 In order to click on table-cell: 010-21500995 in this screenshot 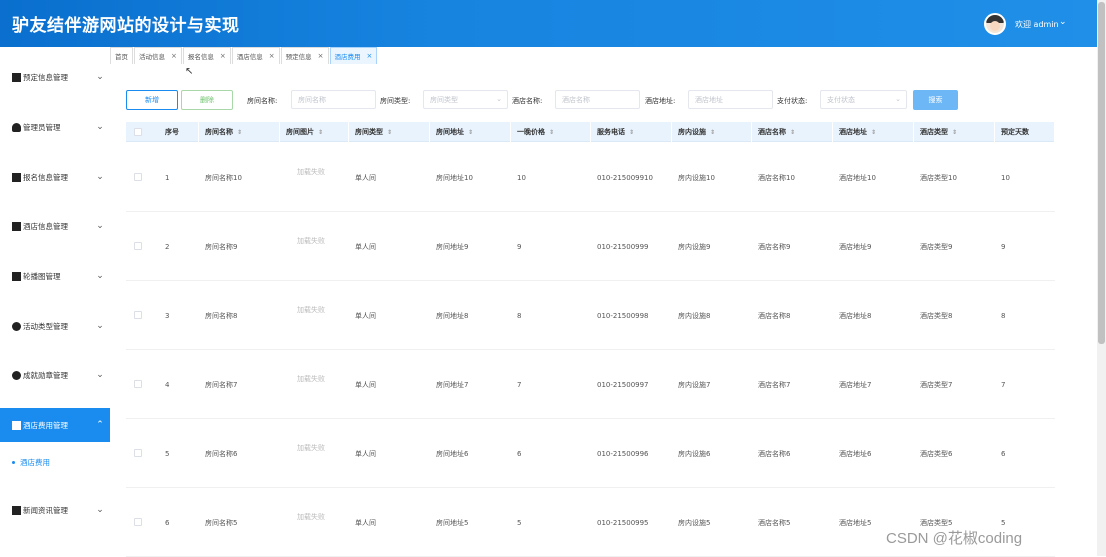, I will do `click(623, 522)`.